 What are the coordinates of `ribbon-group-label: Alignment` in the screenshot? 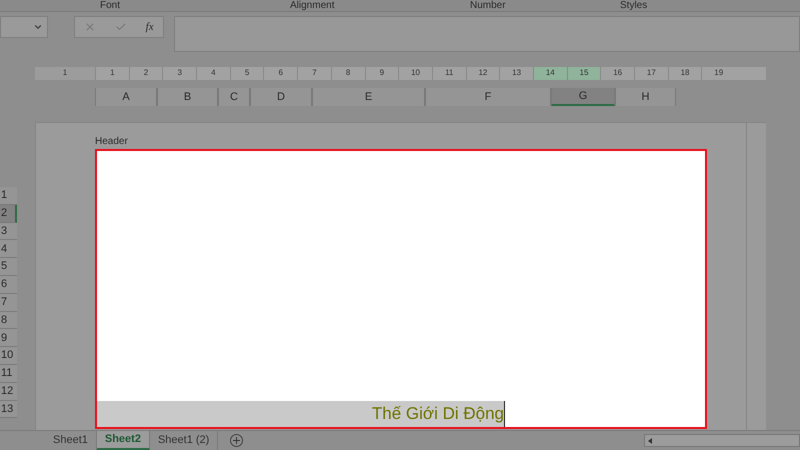 It's located at (312, 5).